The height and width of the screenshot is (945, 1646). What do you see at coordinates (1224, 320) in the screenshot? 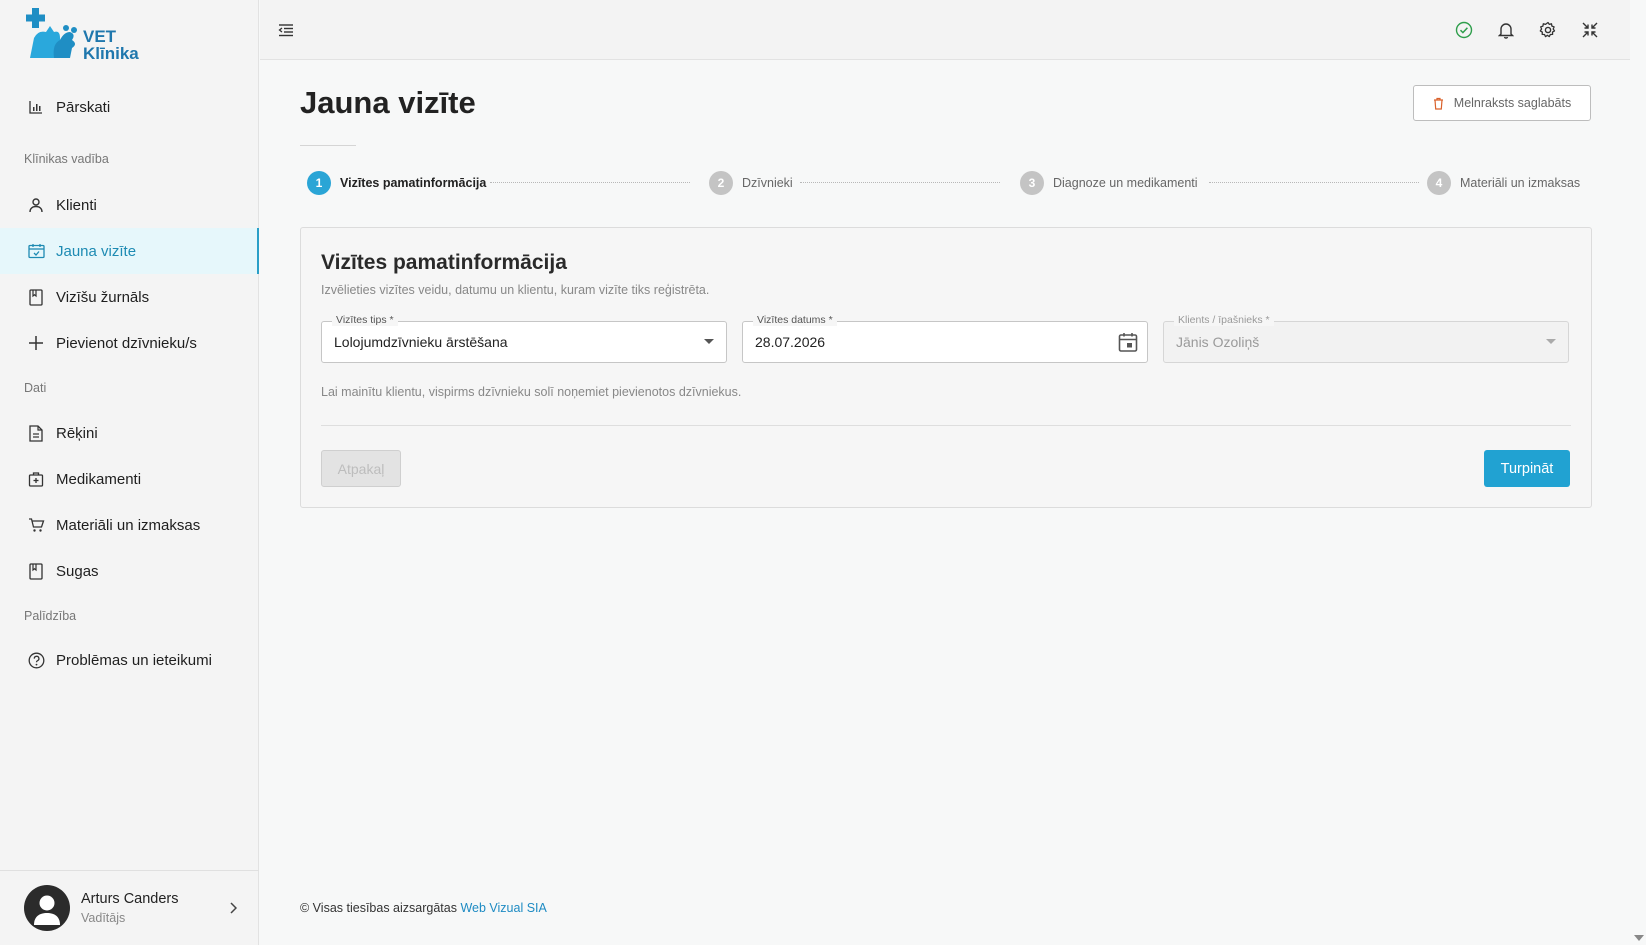
I see `field-label: Klients / īpašnieks *` at bounding box center [1224, 320].